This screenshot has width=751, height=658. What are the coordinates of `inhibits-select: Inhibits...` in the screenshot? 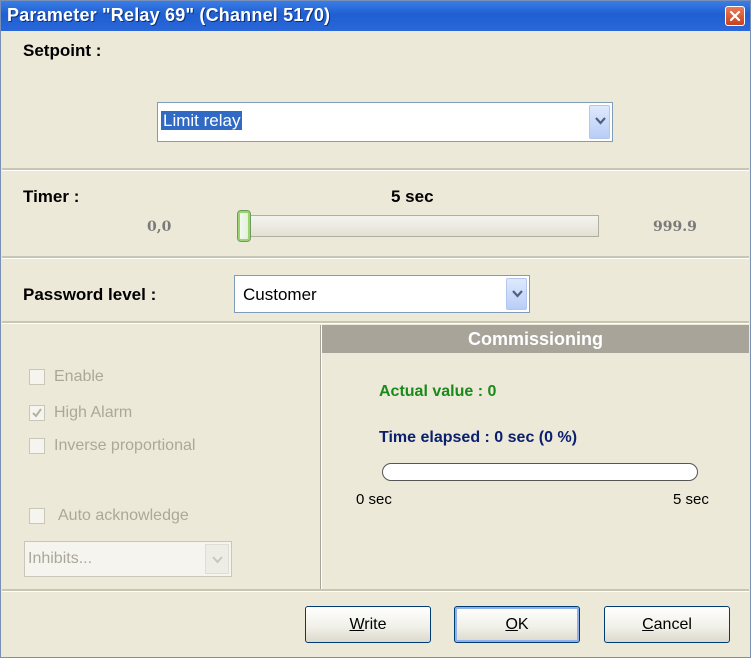 It's located at (128, 559).